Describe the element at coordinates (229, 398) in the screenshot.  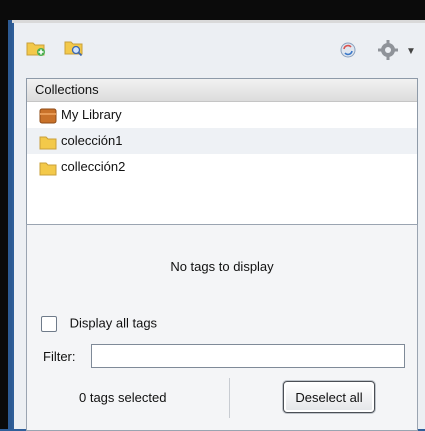
I see `divider` at that location.